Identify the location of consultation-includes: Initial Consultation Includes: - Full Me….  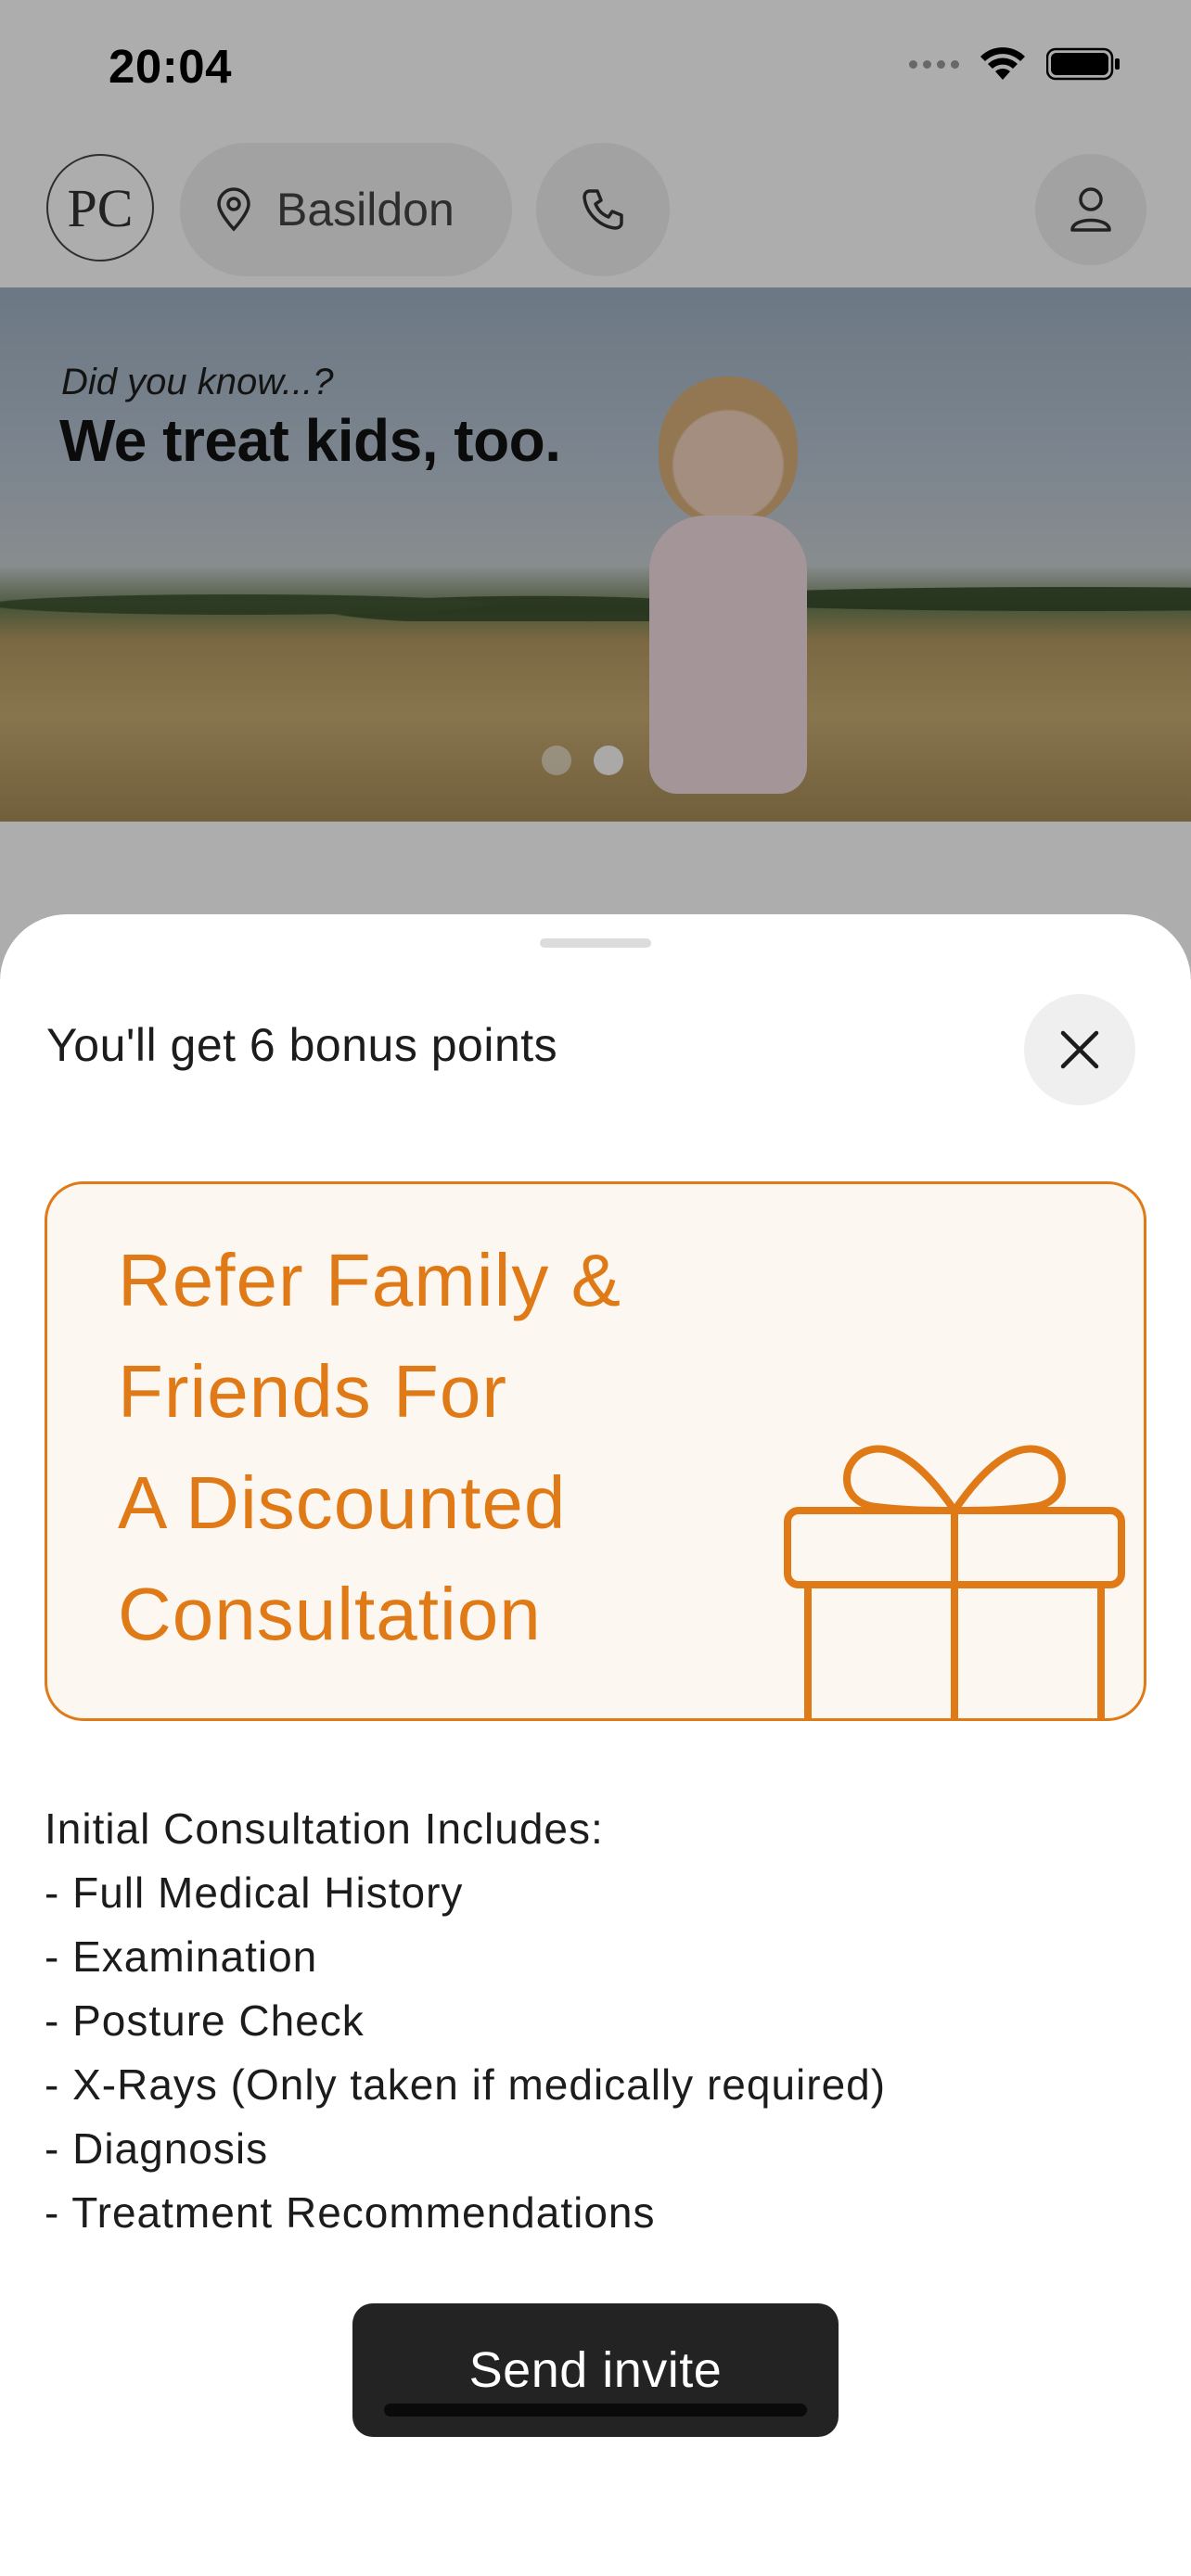
(465, 2021).